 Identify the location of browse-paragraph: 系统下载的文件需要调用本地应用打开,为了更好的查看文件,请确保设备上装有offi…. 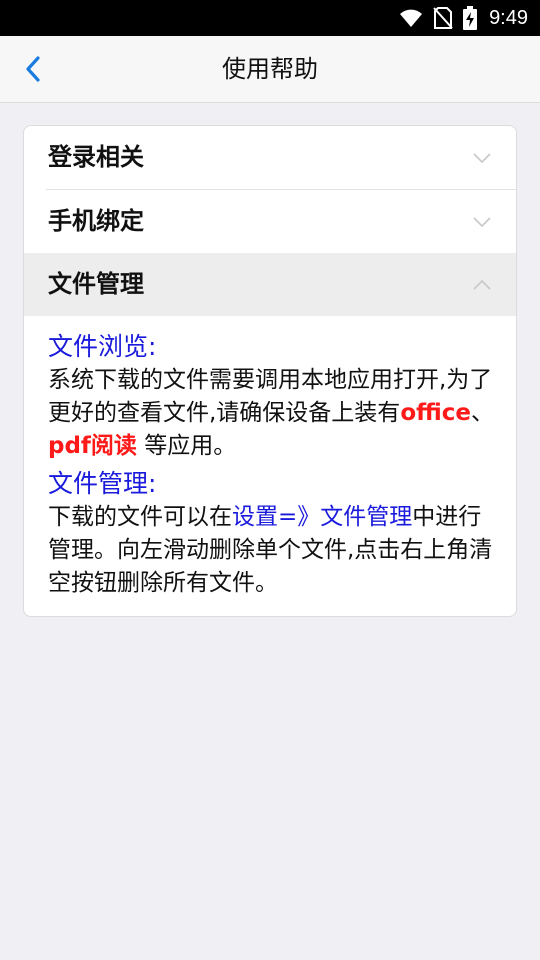
(271, 413).